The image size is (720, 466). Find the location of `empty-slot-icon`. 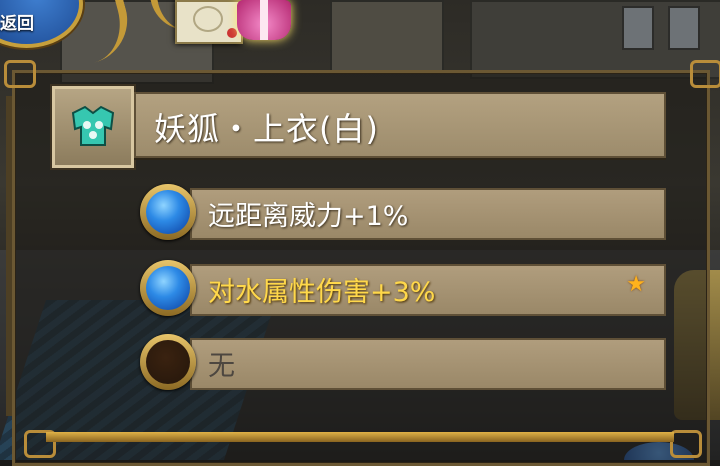

empty-slot-icon is located at coordinates (168, 362).